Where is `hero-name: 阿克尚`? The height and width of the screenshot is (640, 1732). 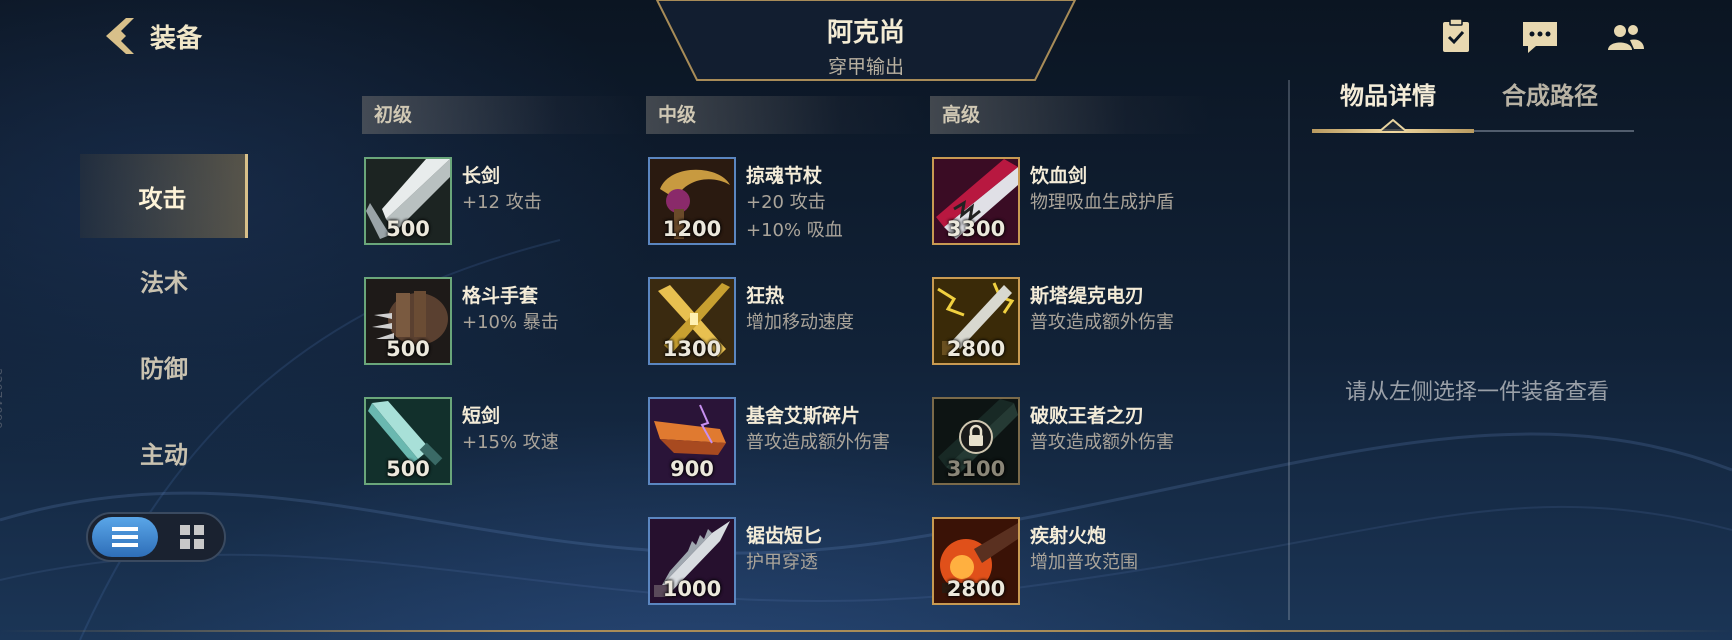
hero-name: 阿克尚 is located at coordinates (865, 33).